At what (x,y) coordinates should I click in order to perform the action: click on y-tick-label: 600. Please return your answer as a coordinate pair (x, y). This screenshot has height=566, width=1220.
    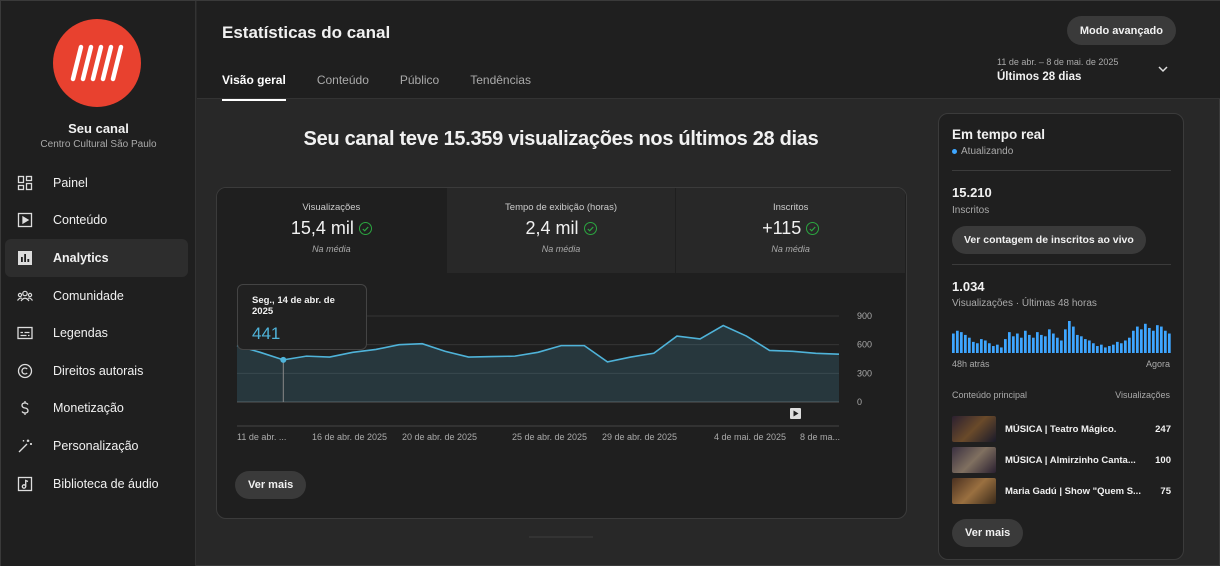
    Looking at the image, I should click on (864, 345).